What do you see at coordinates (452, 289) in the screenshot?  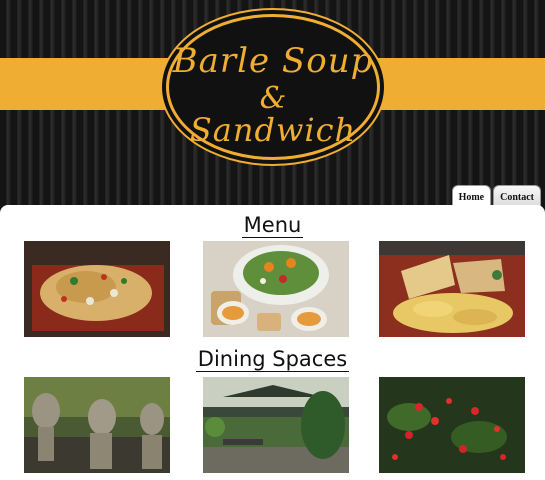 I see `menu-photo-sandwich` at bounding box center [452, 289].